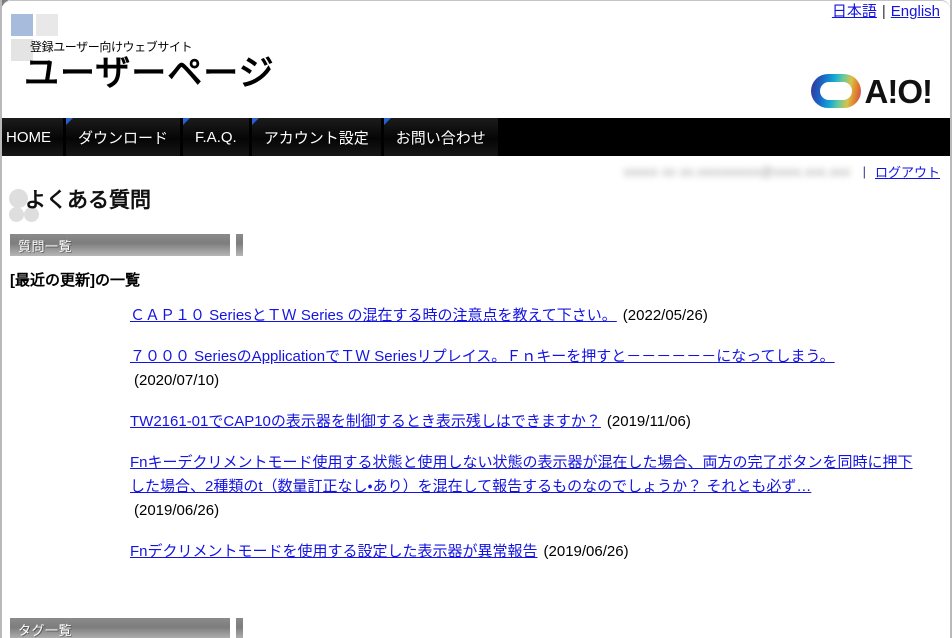  What do you see at coordinates (126, 628) in the screenshot?
I see `section-header-tag-list: タグ一覧` at bounding box center [126, 628].